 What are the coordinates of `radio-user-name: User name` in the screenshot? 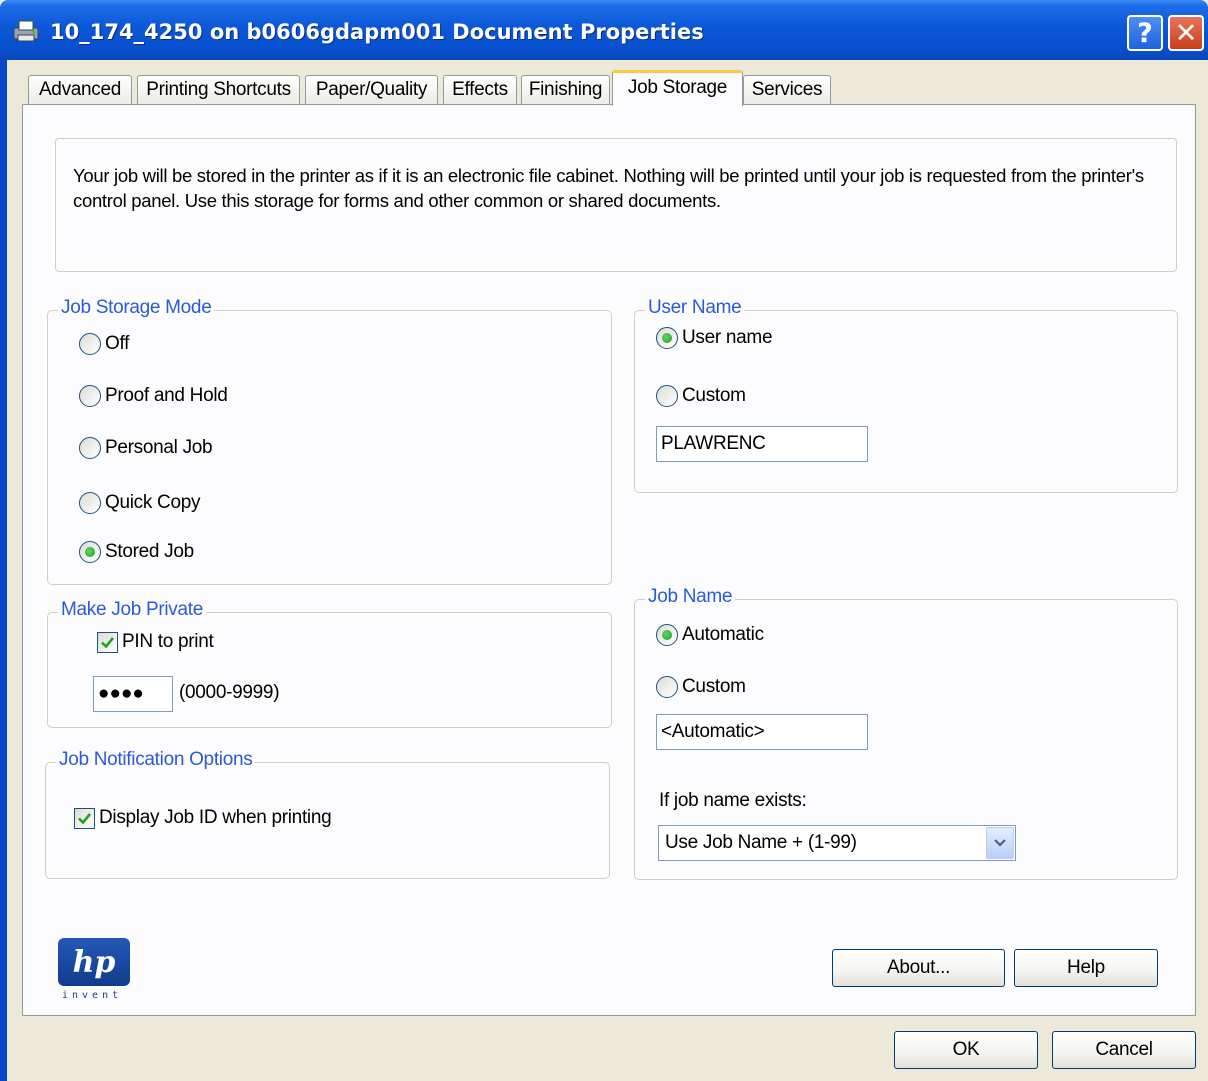 It's located at (714, 338).